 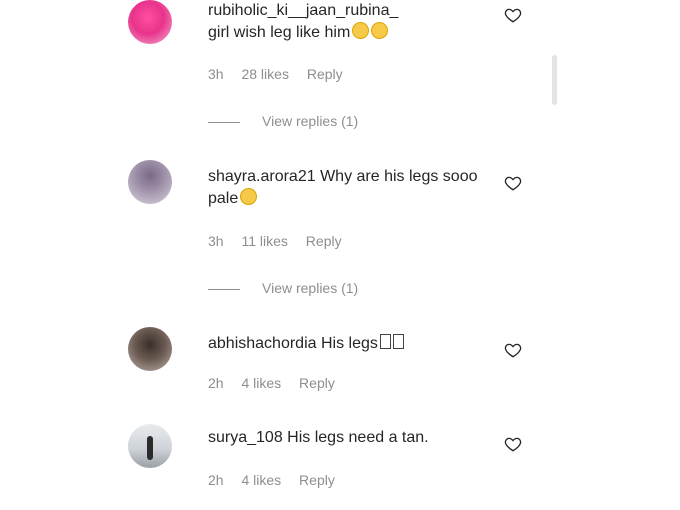 I want to click on comment-username: surya_108, so click(x=245, y=437).